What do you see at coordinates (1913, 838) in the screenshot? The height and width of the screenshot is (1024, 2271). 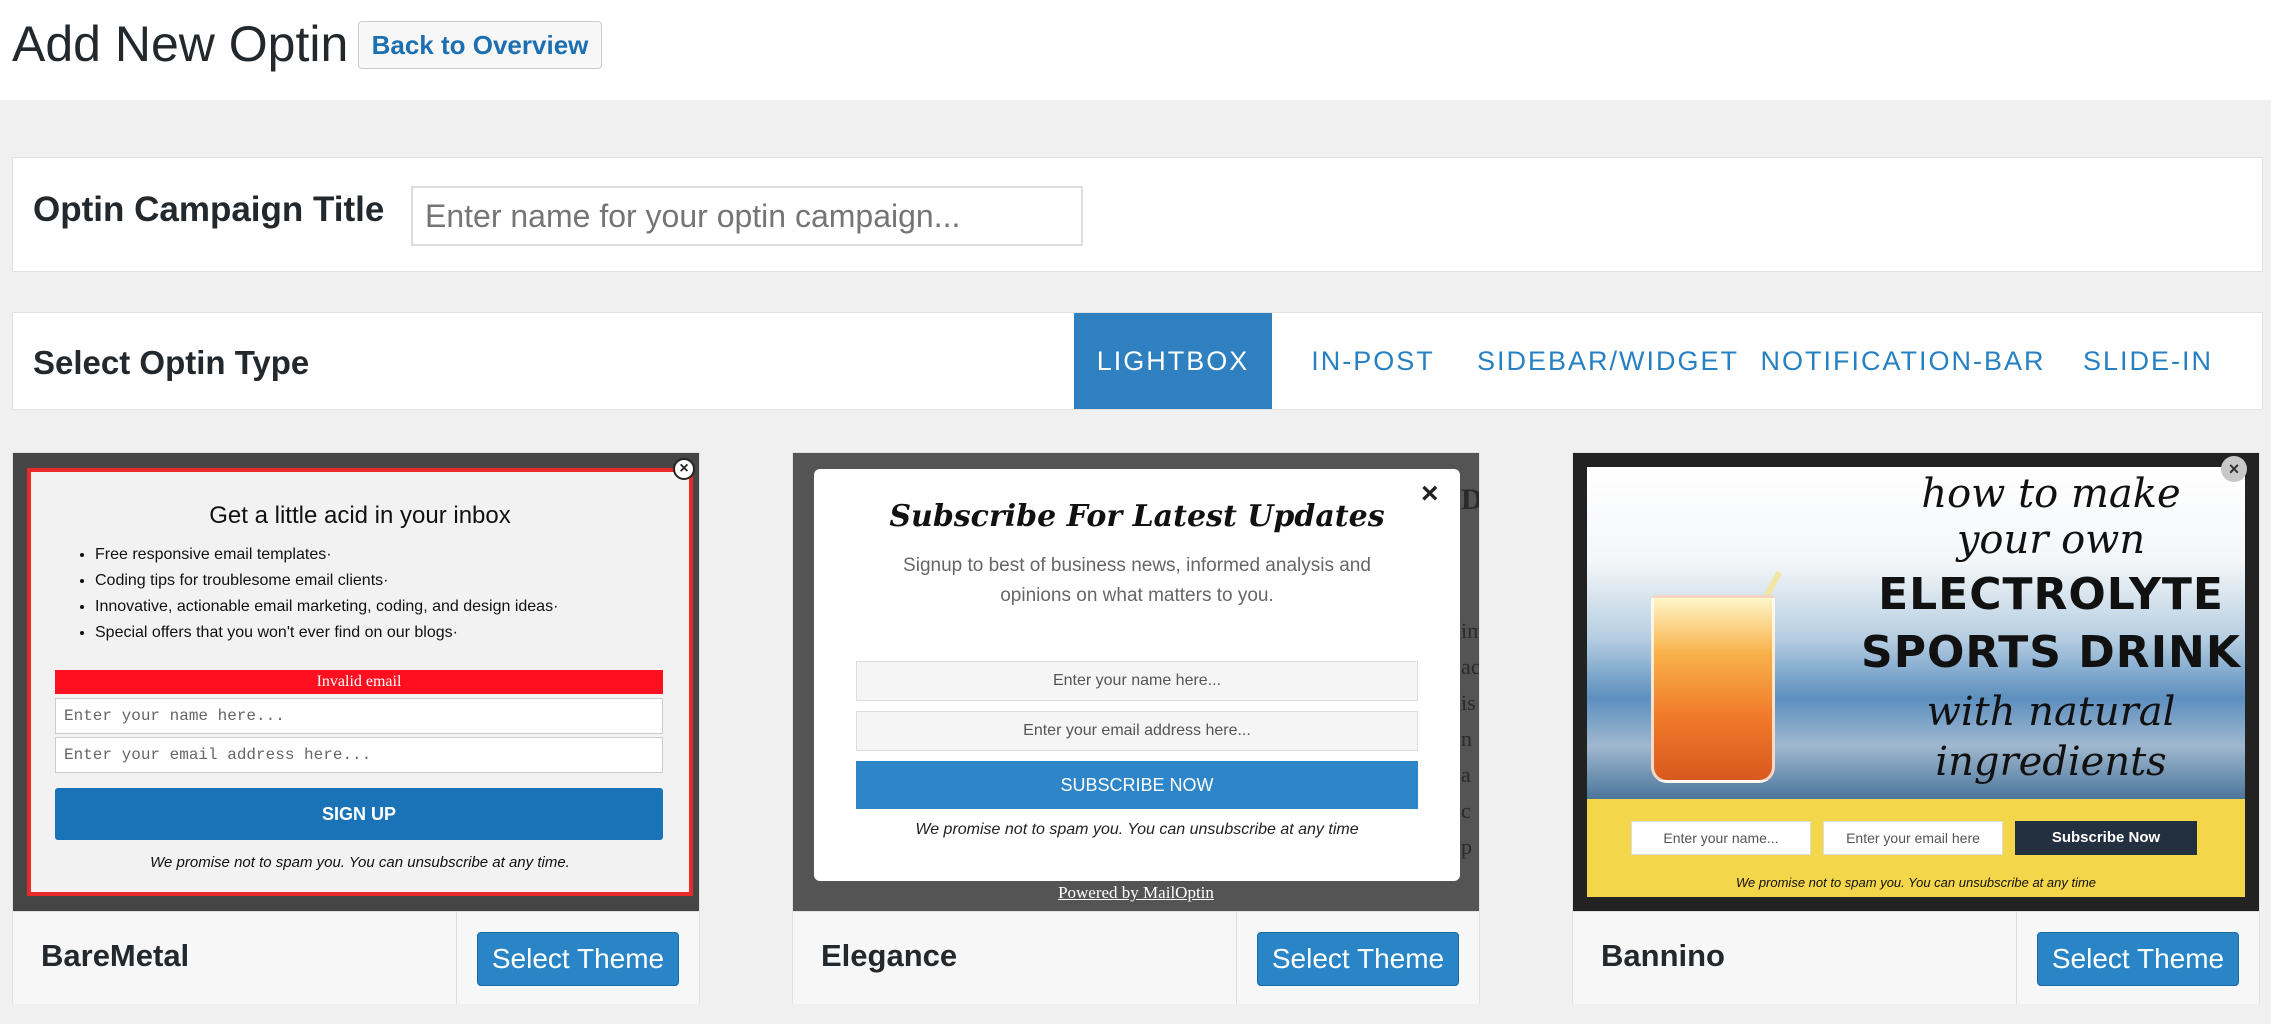 I see `email-field: Enter your email here` at bounding box center [1913, 838].